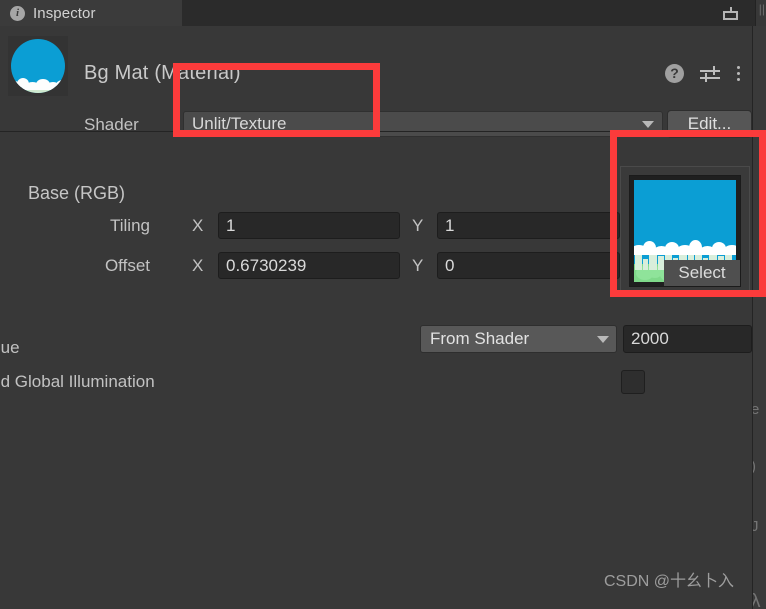  What do you see at coordinates (111, 124) in the screenshot?
I see `shader-label: Shader` at bounding box center [111, 124].